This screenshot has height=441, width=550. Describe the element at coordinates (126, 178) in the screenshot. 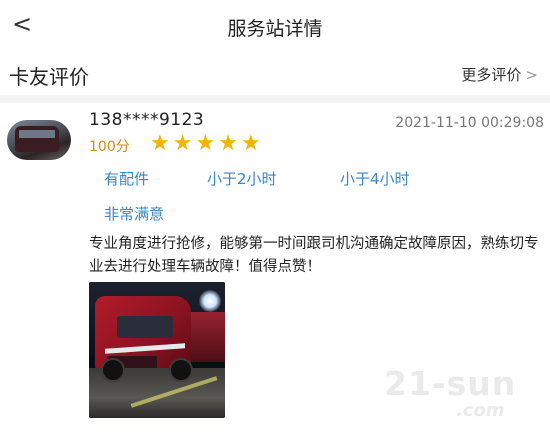

I see `tag-has-parts: 有配件` at that location.